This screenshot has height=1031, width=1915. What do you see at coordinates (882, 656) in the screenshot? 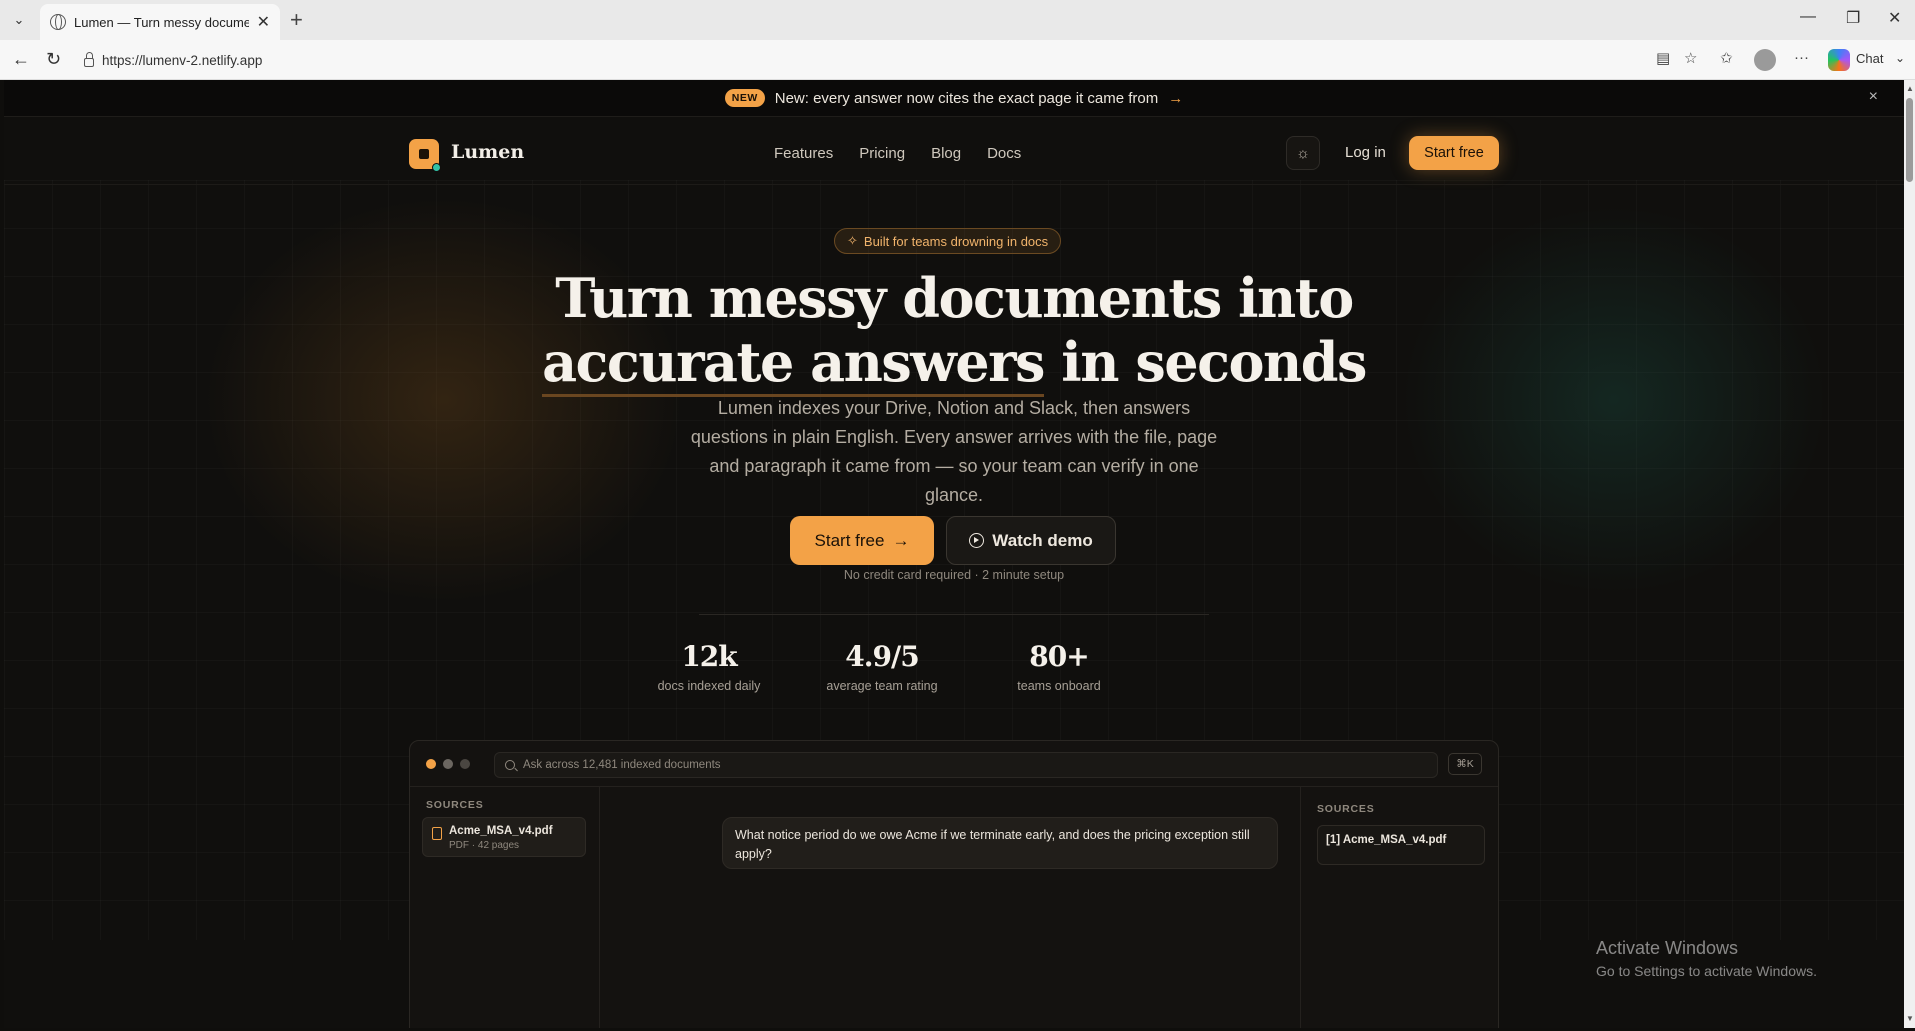
I see `stat-value: 4.9/5` at bounding box center [882, 656].